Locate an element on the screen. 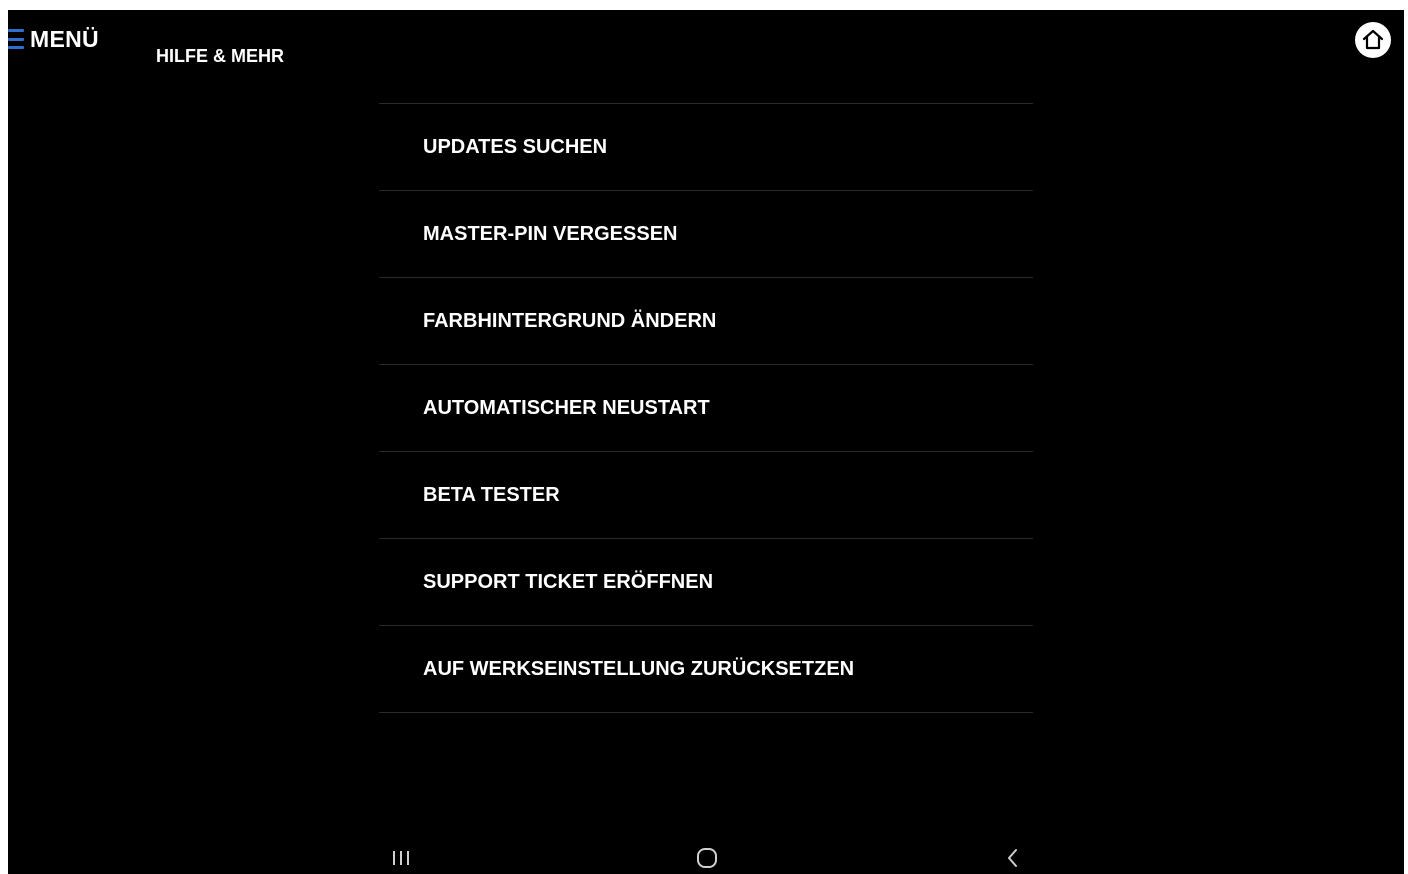 This screenshot has height=874, width=1408. menu-item-label: AUTOMATISCHER NEUSTART is located at coordinates (566, 407).